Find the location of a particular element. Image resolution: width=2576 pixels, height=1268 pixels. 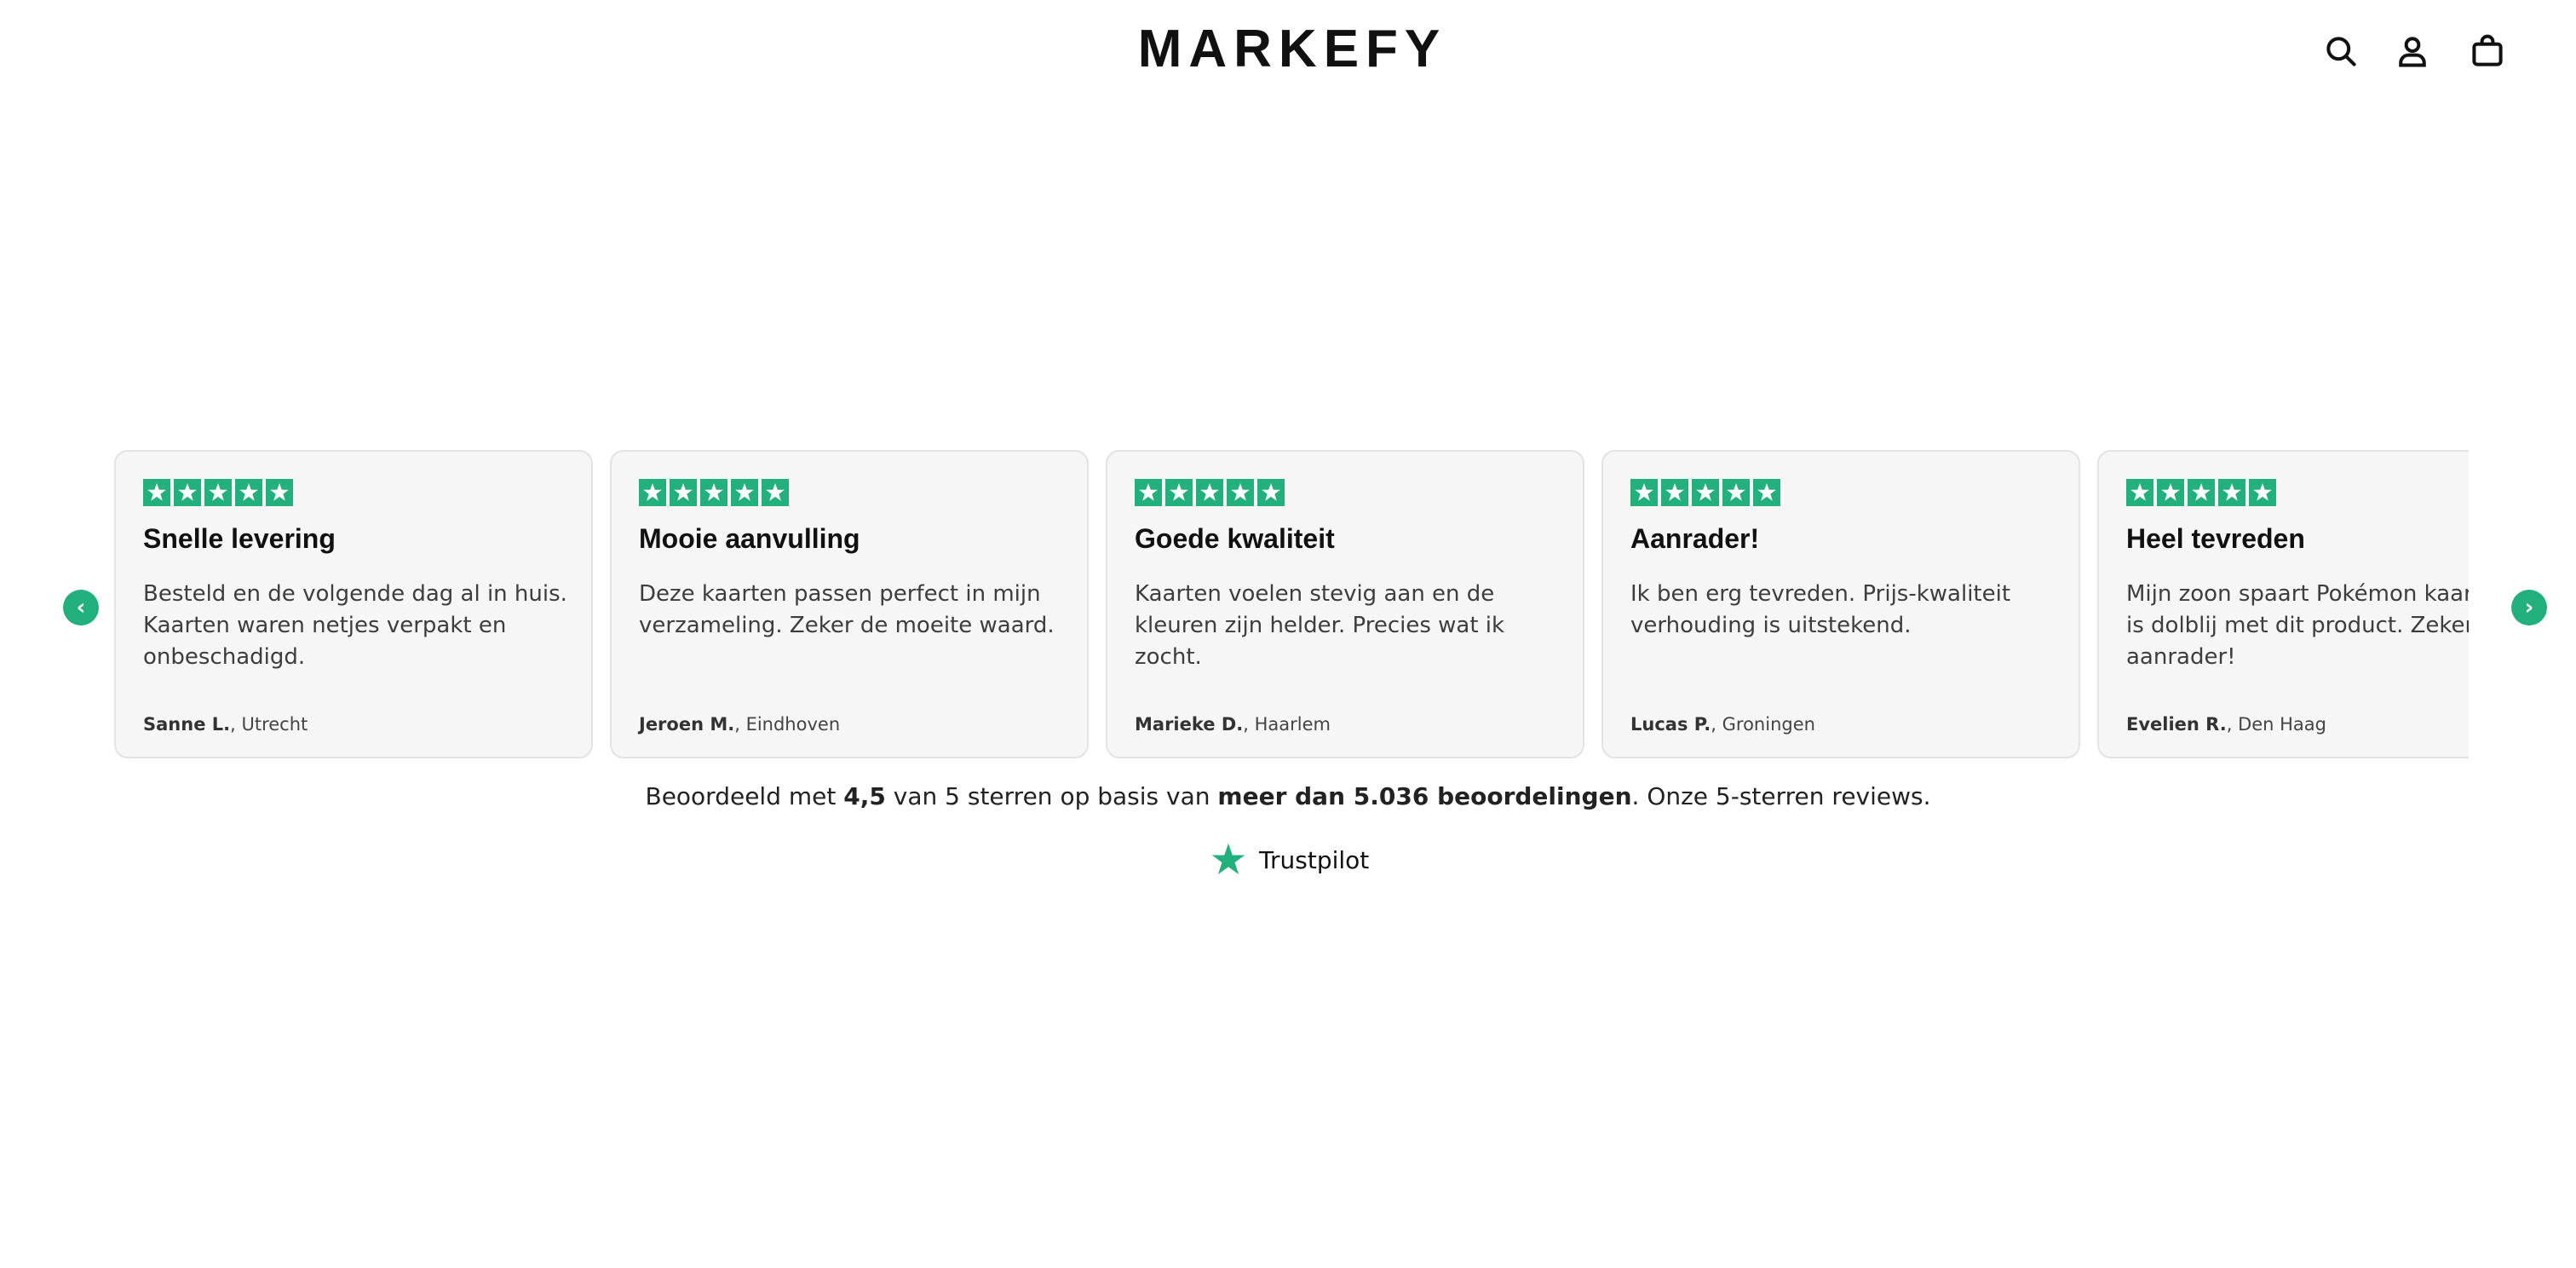

summary-rating: 4,5 is located at coordinates (865, 796).